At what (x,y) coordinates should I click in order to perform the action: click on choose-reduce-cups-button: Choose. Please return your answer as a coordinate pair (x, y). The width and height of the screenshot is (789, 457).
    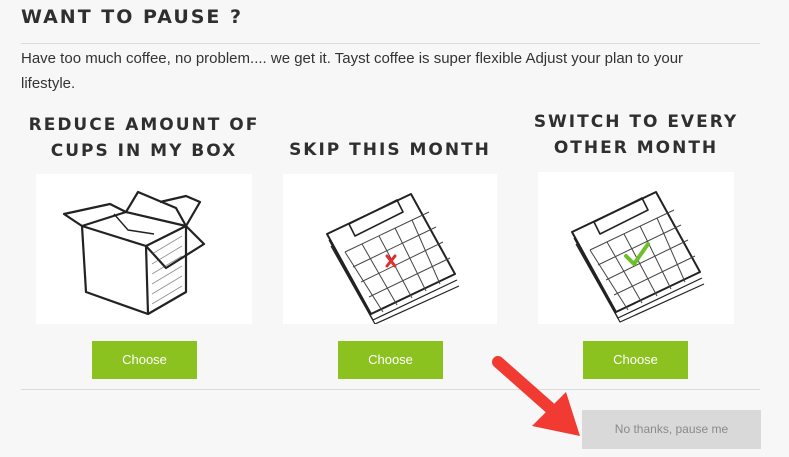
    Looking at the image, I should click on (144, 360).